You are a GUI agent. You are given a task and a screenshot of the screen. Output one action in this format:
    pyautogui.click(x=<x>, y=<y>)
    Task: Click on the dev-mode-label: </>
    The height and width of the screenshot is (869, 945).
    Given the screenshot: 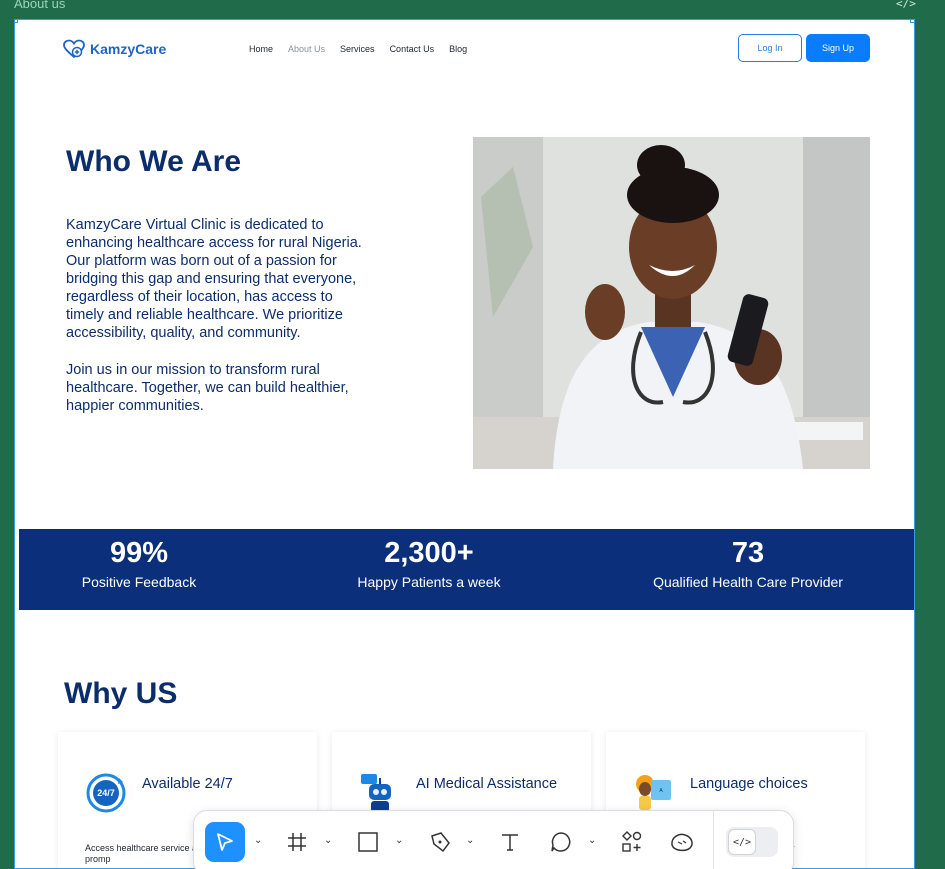 What is the action you would take?
    pyautogui.click(x=742, y=842)
    